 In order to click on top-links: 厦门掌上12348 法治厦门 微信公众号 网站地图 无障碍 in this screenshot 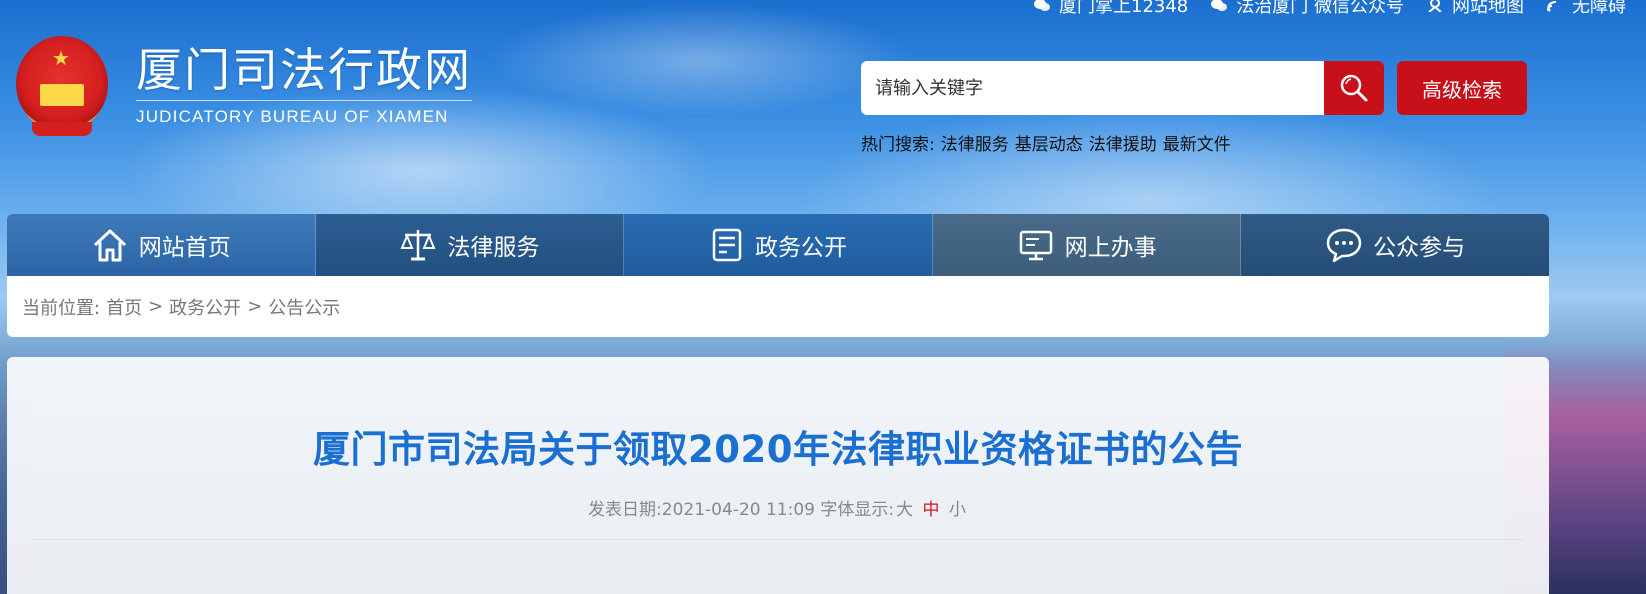, I will do `click(1329, 9)`.